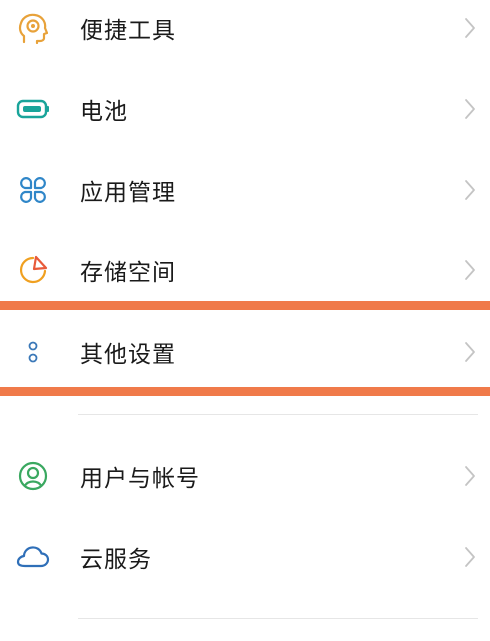 This screenshot has height=641, width=490. Describe the element at coordinates (140, 479) in the screenshot. I see `settings-item-label: 用户与帐号` at that location.